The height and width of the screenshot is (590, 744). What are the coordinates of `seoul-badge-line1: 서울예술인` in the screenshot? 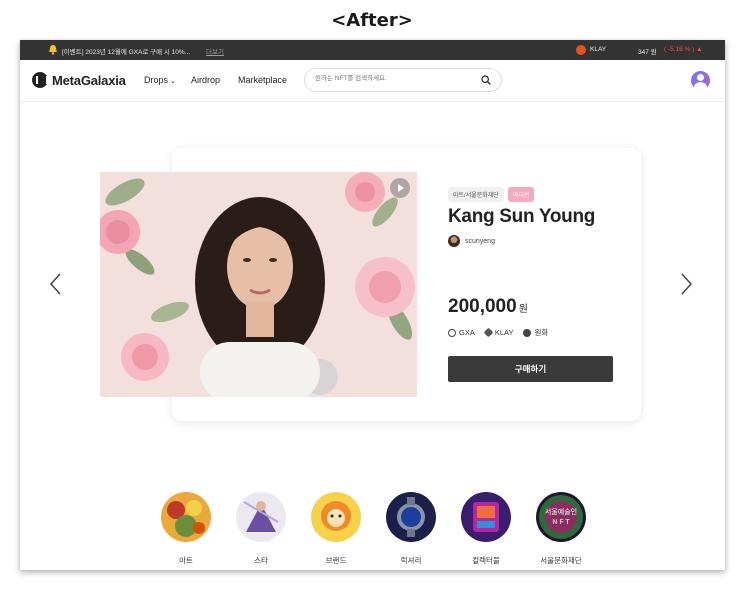 It's located at (561, 511).